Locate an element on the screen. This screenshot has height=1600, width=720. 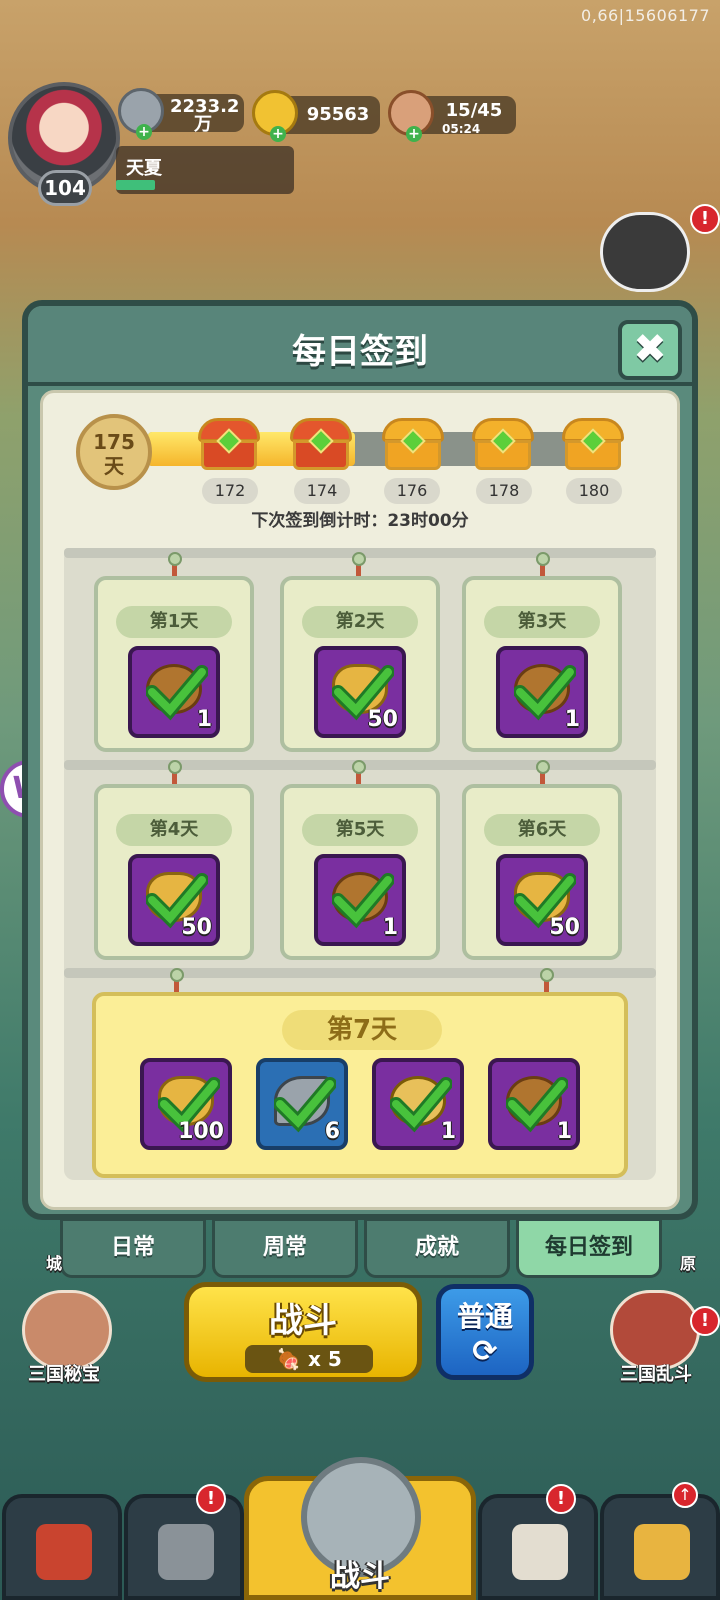
close-icon: ✖ is located at coordinates (650, 349).